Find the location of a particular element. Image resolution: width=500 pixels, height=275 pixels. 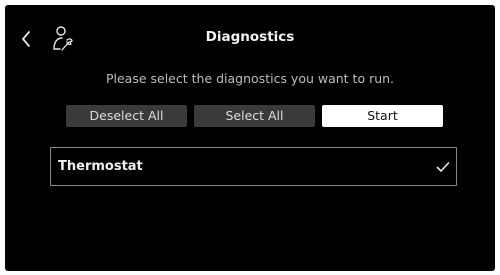

diagnostic-item-thermostat: Thermostat is located at coordinates (253, 166).